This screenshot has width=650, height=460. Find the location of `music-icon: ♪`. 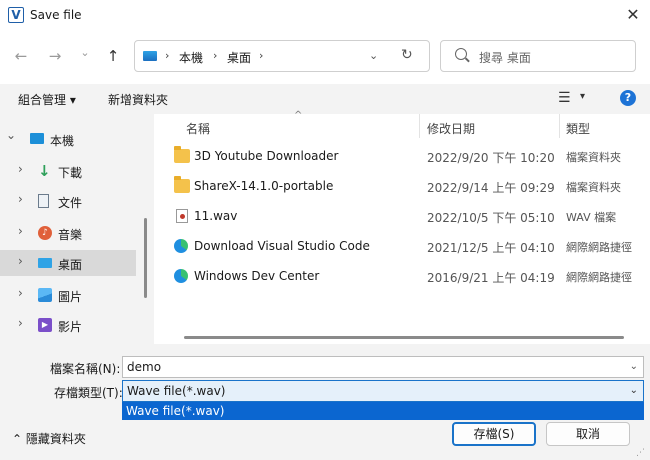

music-icon: ♪ is located at coordinates (45, 233).